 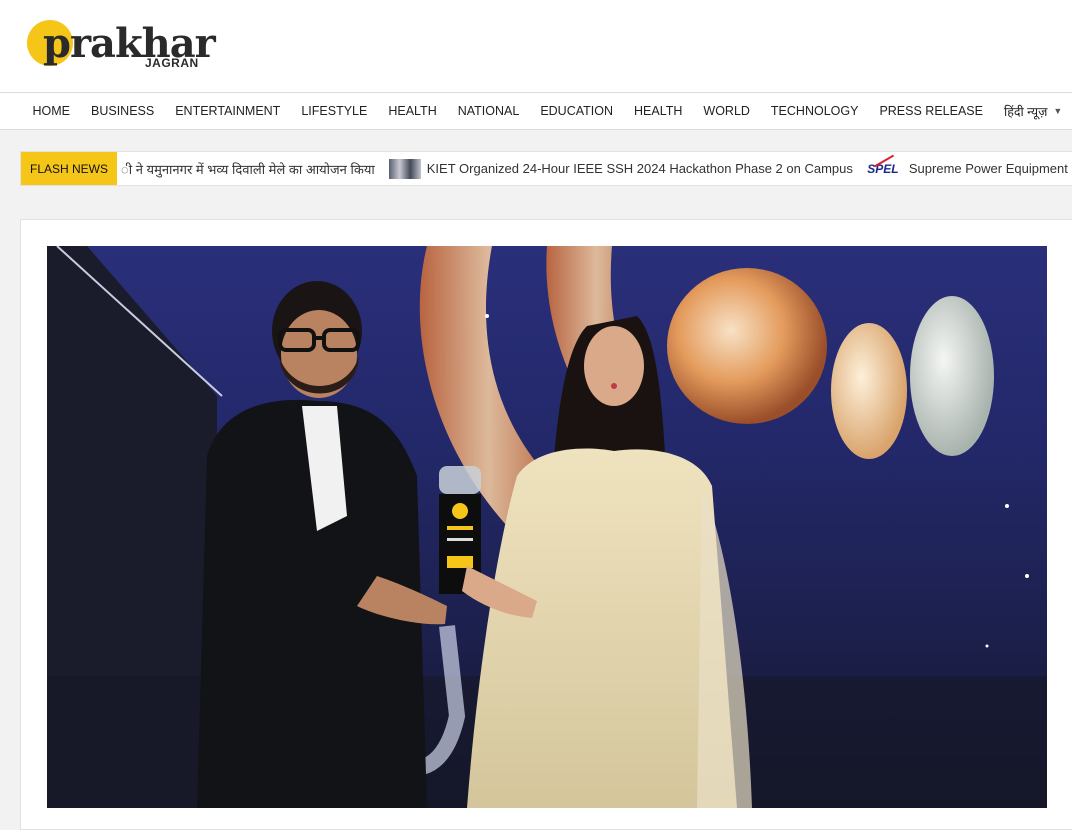 I want to click on logo-subtext: JAGRAN, so click(x=172, y=63).